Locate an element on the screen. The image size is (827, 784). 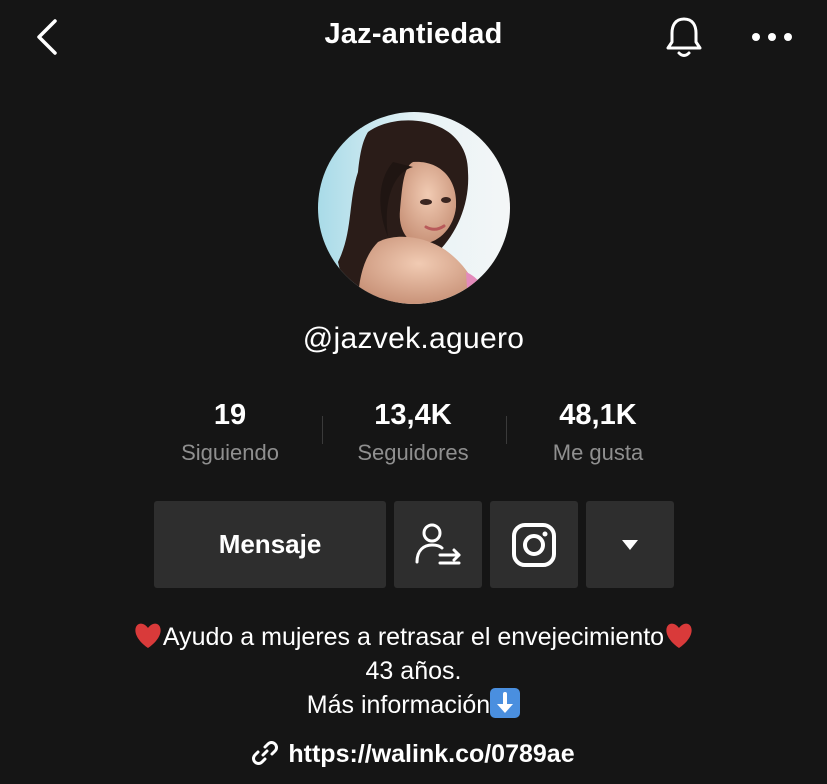
follow-switch-button is located at coordinates (438, 544).